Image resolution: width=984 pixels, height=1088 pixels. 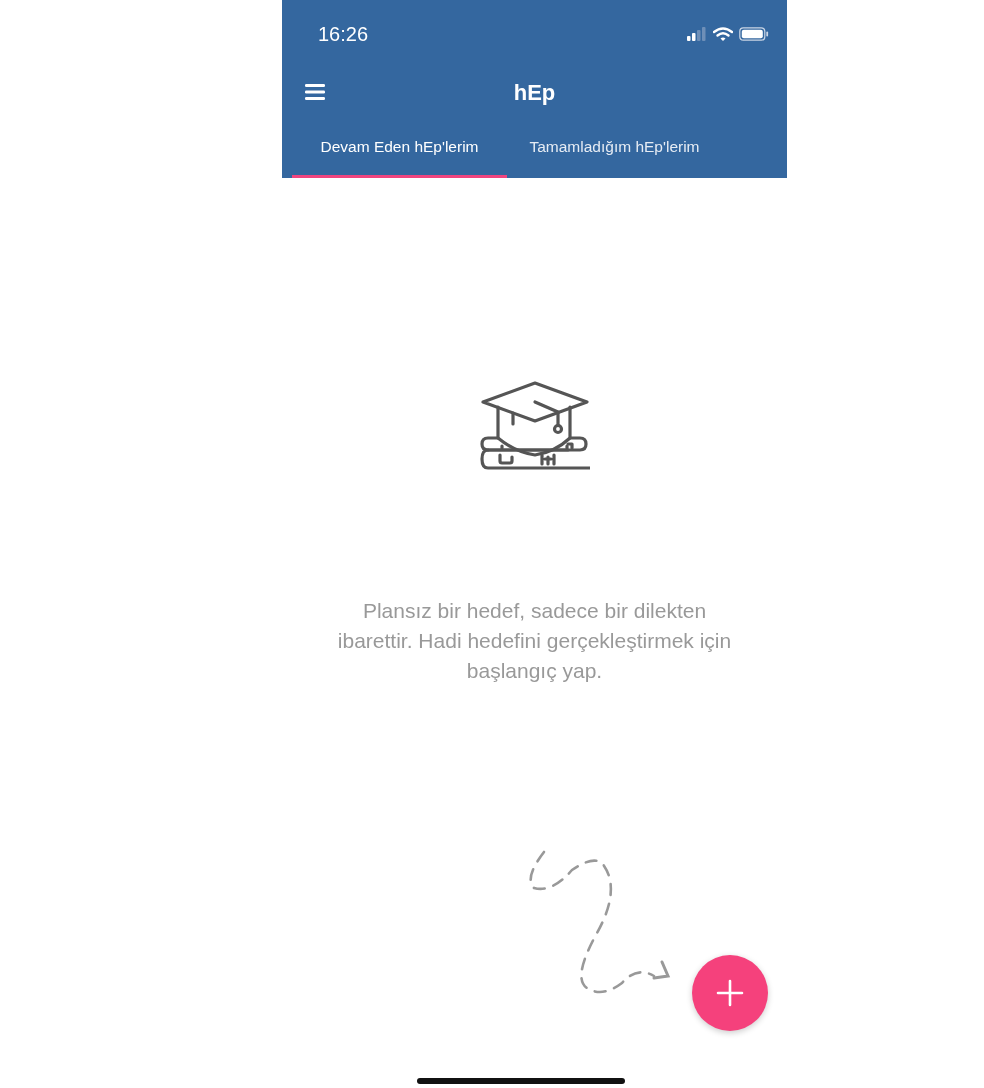 What do you see at coordinates (697, 34) in the screenshot?
I see `signal-icon` at bounding box center [697, 34].